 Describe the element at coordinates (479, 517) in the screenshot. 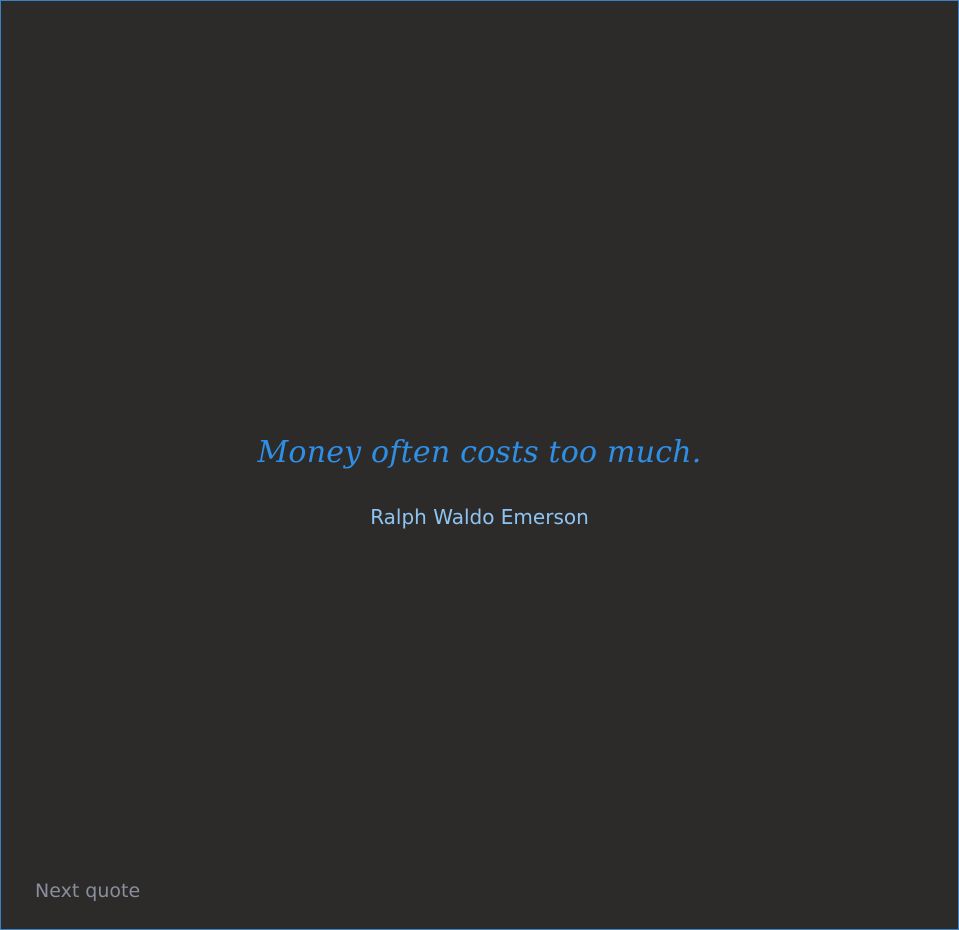

I see `quote-author: Ralph Waldo Emerson` at that location.